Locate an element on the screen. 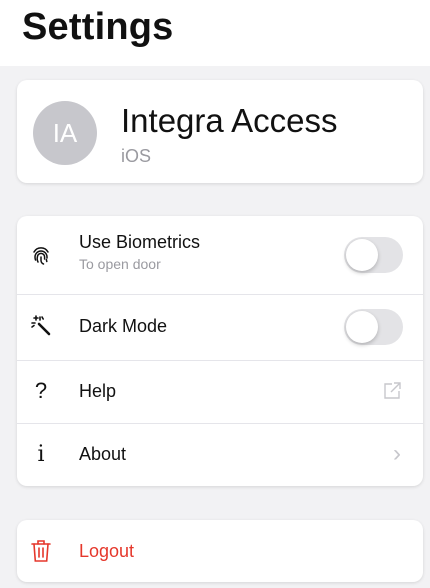  help-label: Help is located at coordinates (98, 391).